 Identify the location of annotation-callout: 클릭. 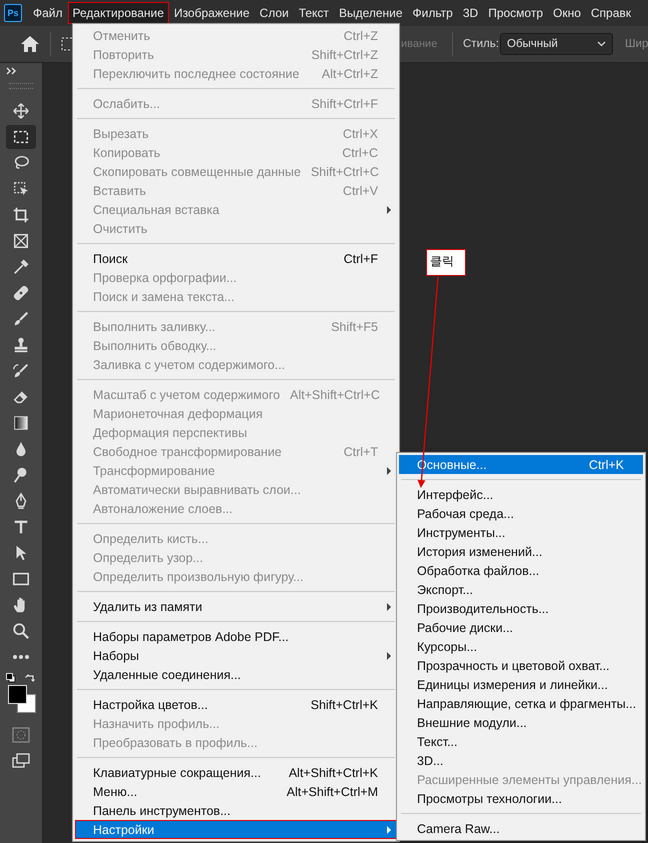
(446, 262).